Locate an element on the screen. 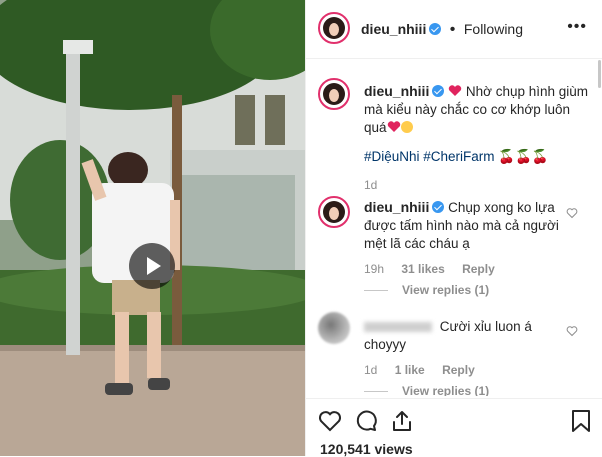 This screenshot has width=602, height=457. following-button: Following is located at coordinates (493, 29).